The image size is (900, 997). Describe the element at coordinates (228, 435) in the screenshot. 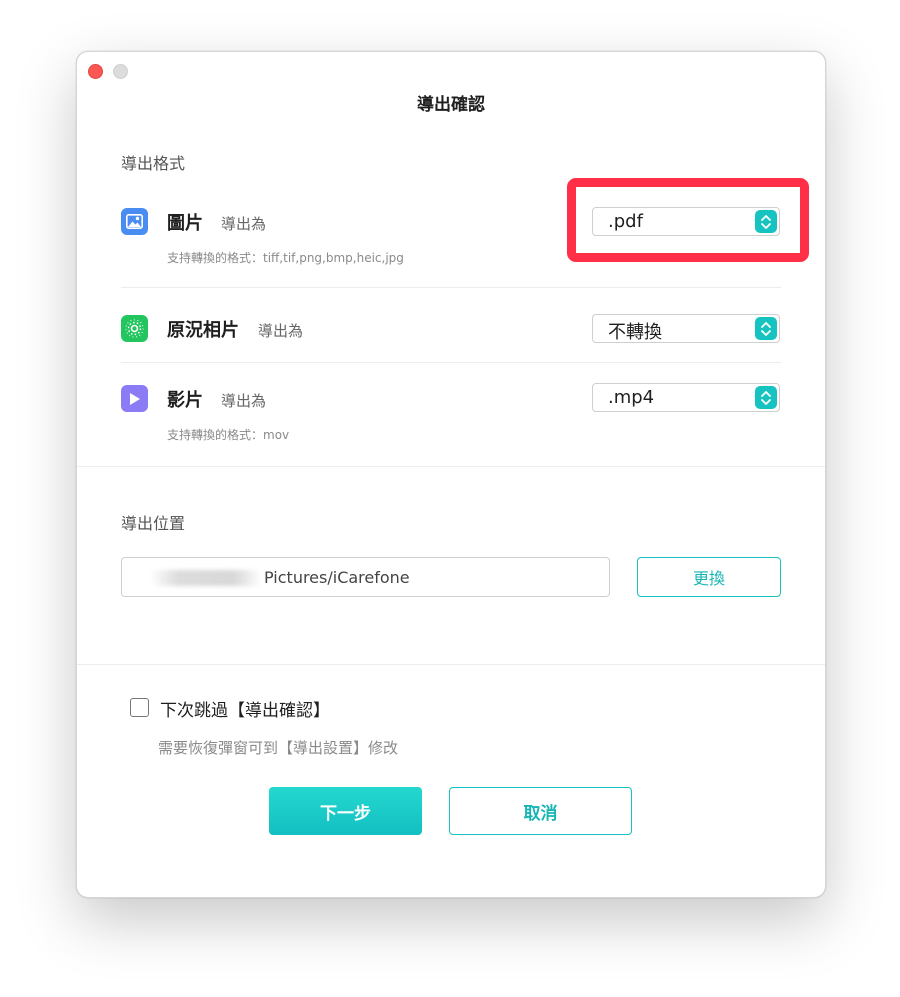

I see `supported-formats-hint: 支持轉換的格式：mov` at that location.